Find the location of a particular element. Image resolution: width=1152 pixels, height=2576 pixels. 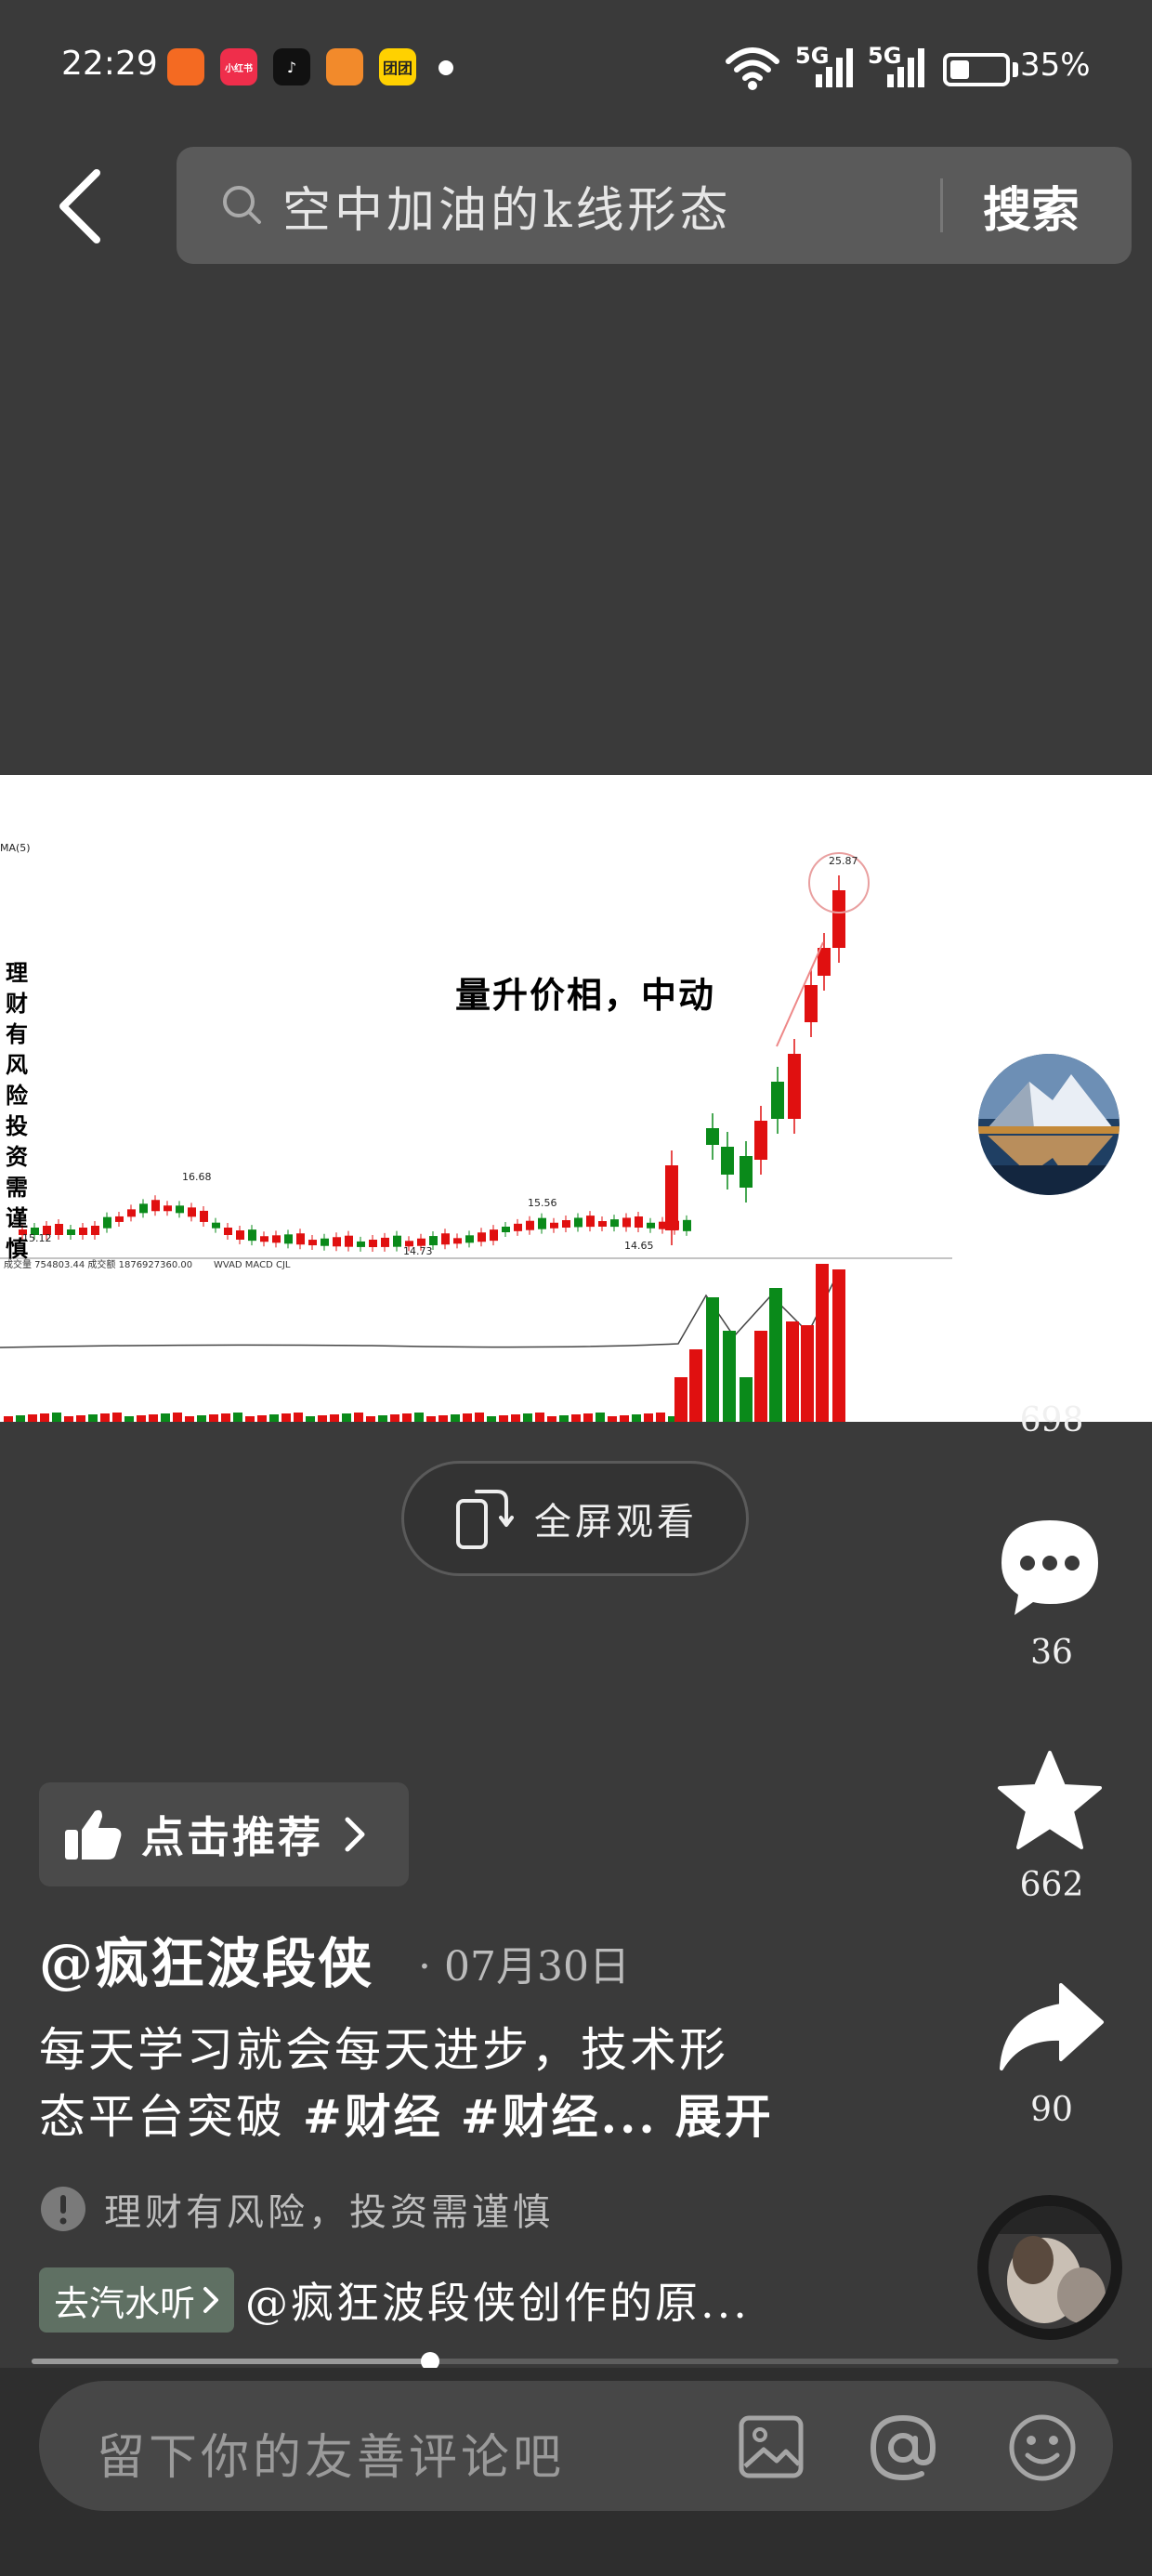

recommend-button: 点击推荐 is located at coordinates (224, 1834).